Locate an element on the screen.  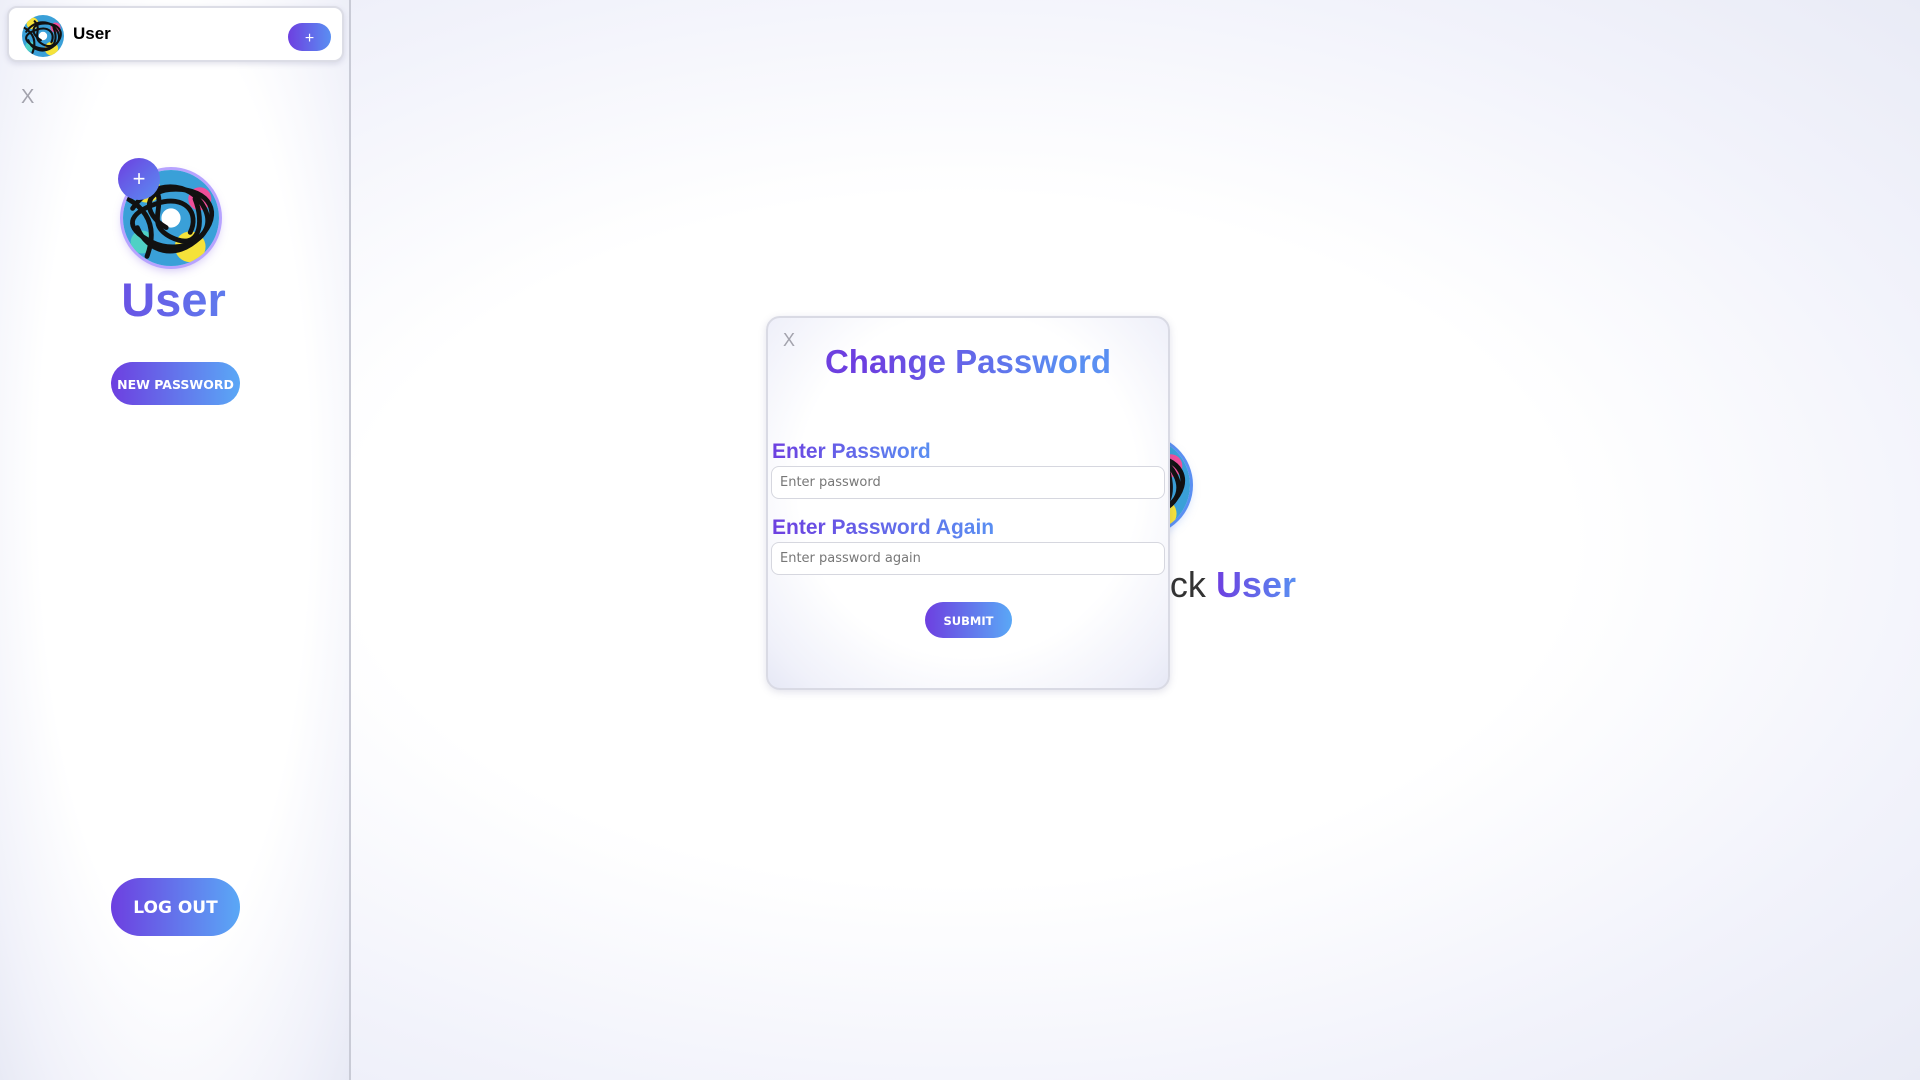
password-input is located at coordinates (968, 482).